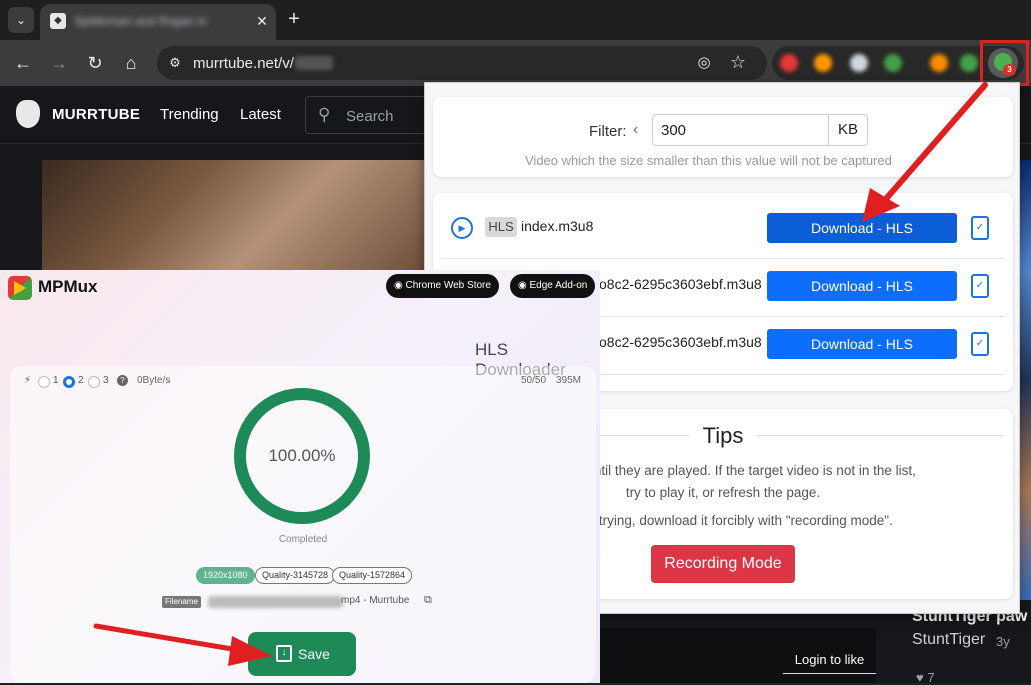 This screenshot has width=1031, height=685. What do you see at coordinates (314, 63) in the screenshot?
I see `url-path-blurred` at bounding box center [314, 63].